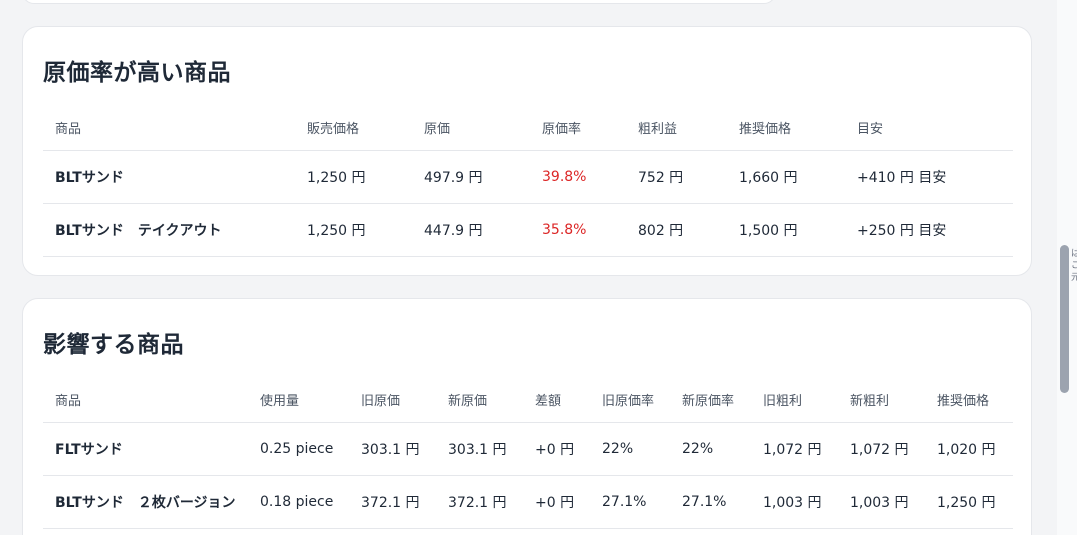  I want to click on cell-recommended-price: 1,020 円, so click(969, 449).